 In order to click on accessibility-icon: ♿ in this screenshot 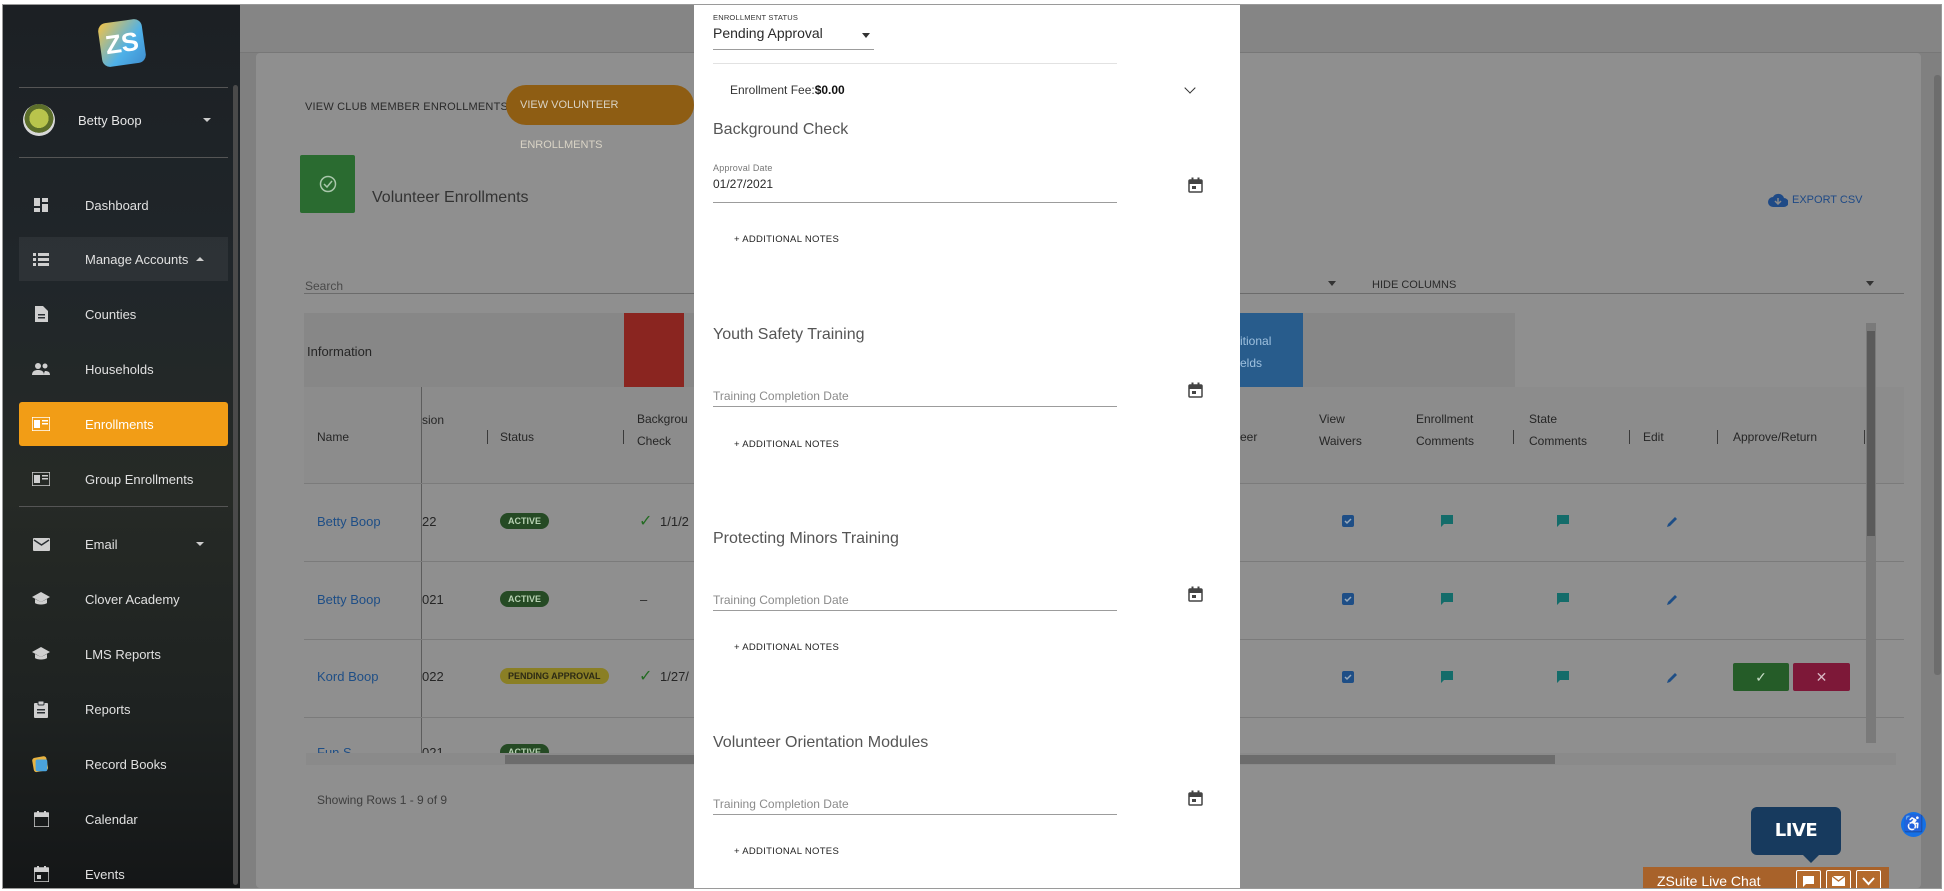, I will do `click(1913, 824)`.